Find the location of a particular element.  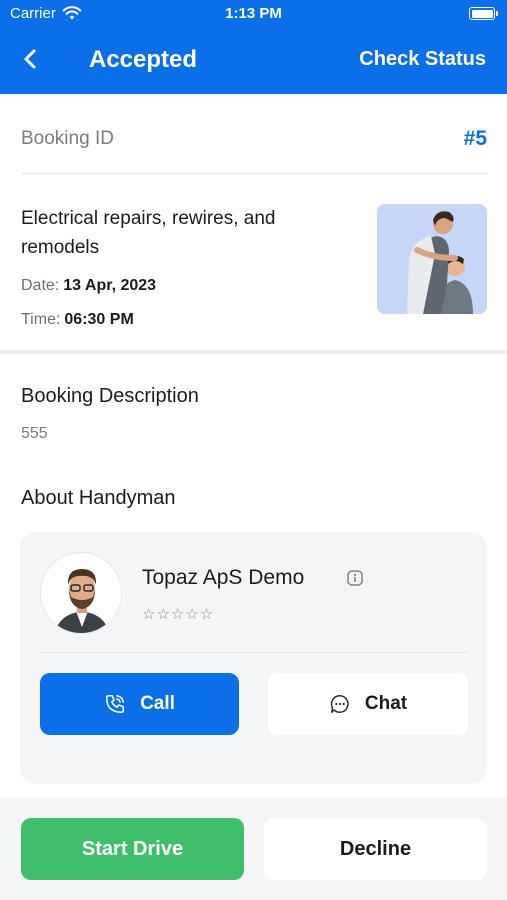

battery-icon is located at coordinates (483, 13).